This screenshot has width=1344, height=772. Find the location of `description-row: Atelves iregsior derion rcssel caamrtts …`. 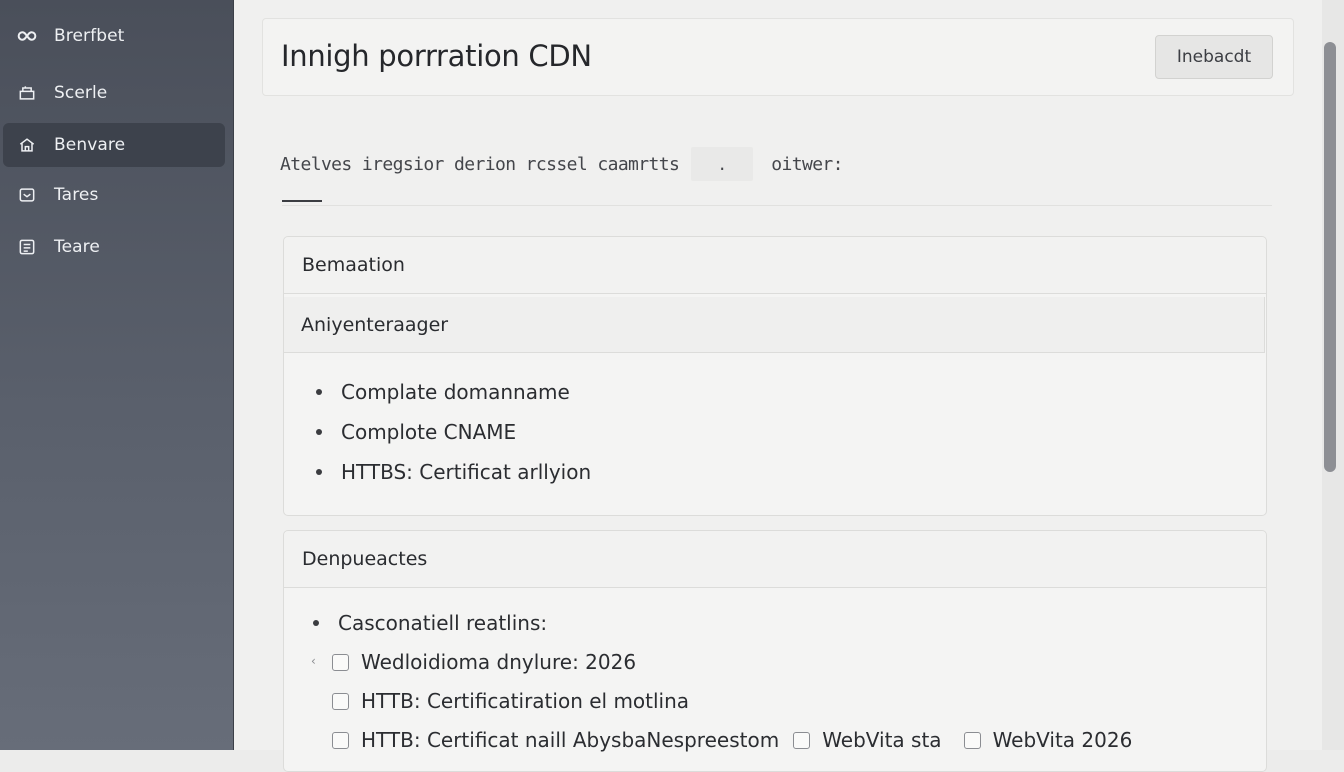

description-row: Atelves iregsior derion rcssel caamrtts … is located at coordinates (562, 164).